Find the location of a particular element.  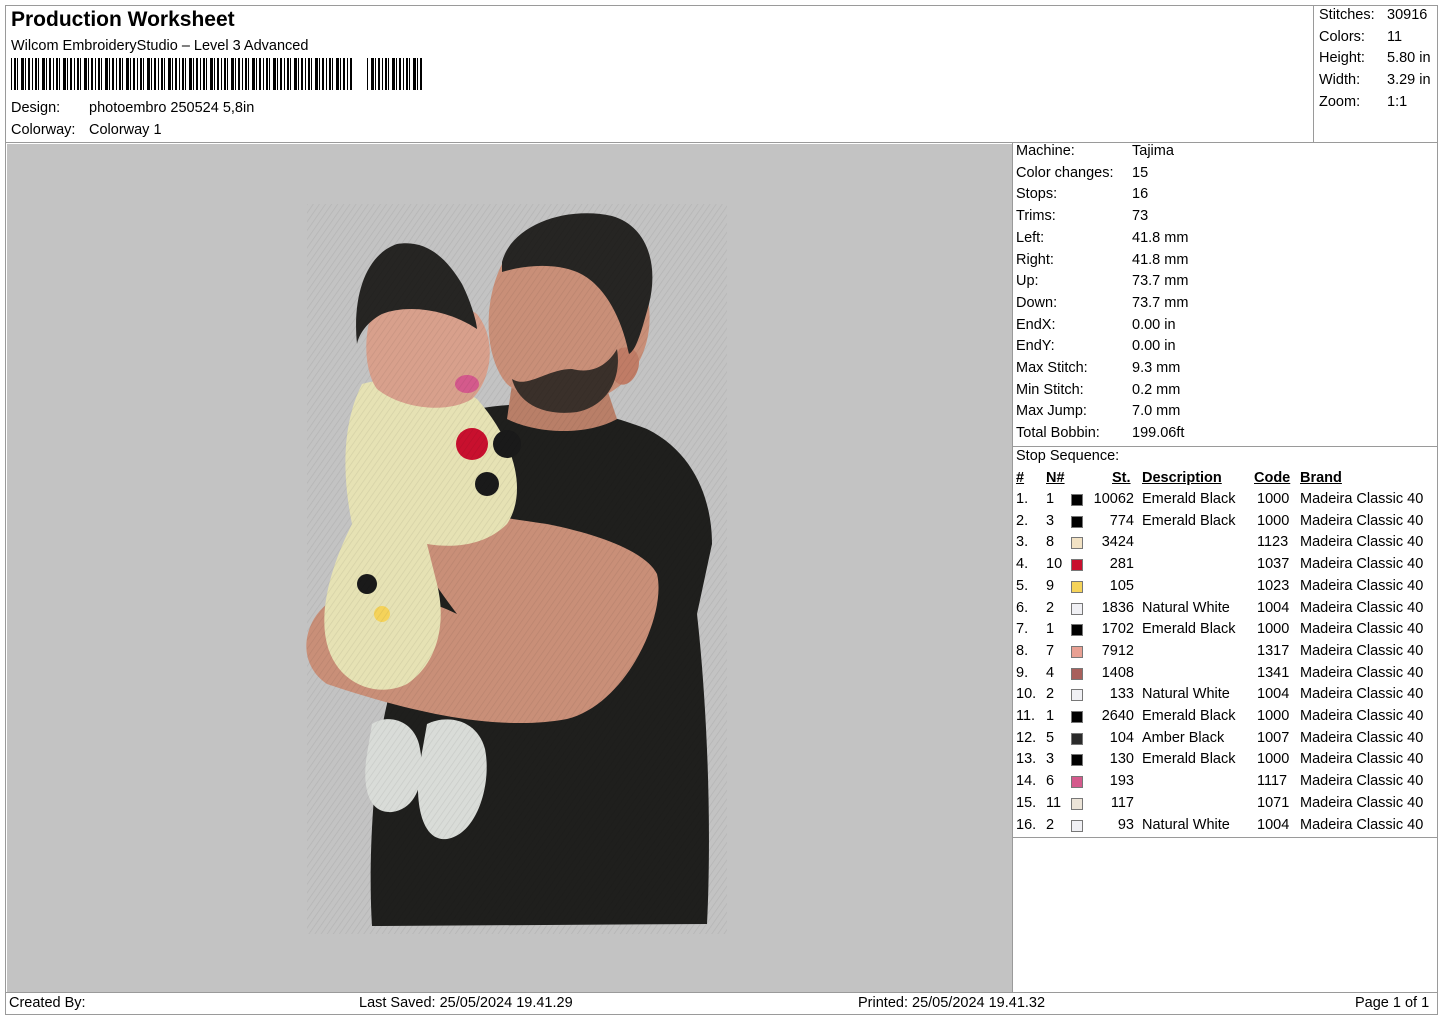

machine-info-label: Right: is located at coordinates (1035, 259).